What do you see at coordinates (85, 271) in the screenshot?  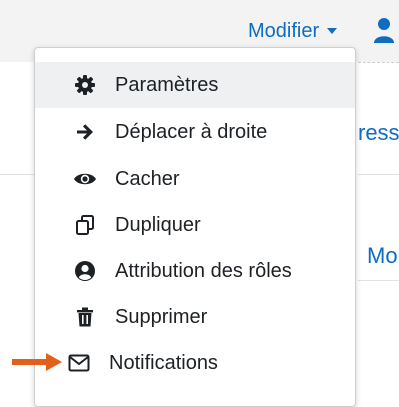 I see `user-circle-icon` at bounding box center [85, 271].